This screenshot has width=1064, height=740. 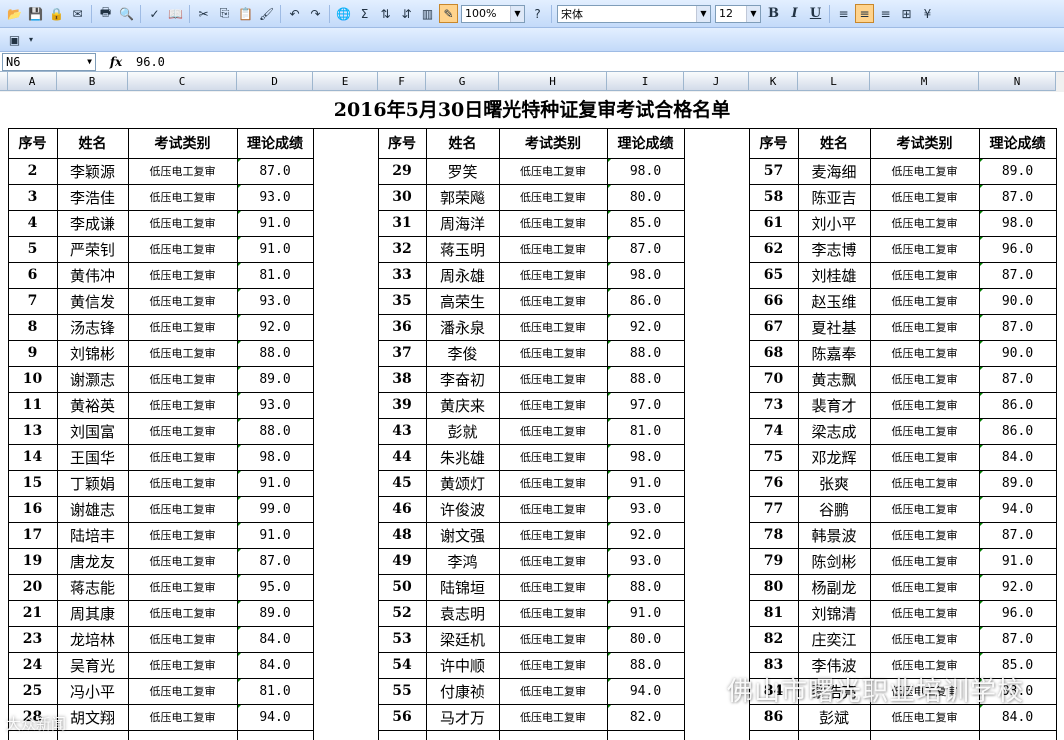 I want to click on score-cell: 92.0, so click(x=1017, y=587).